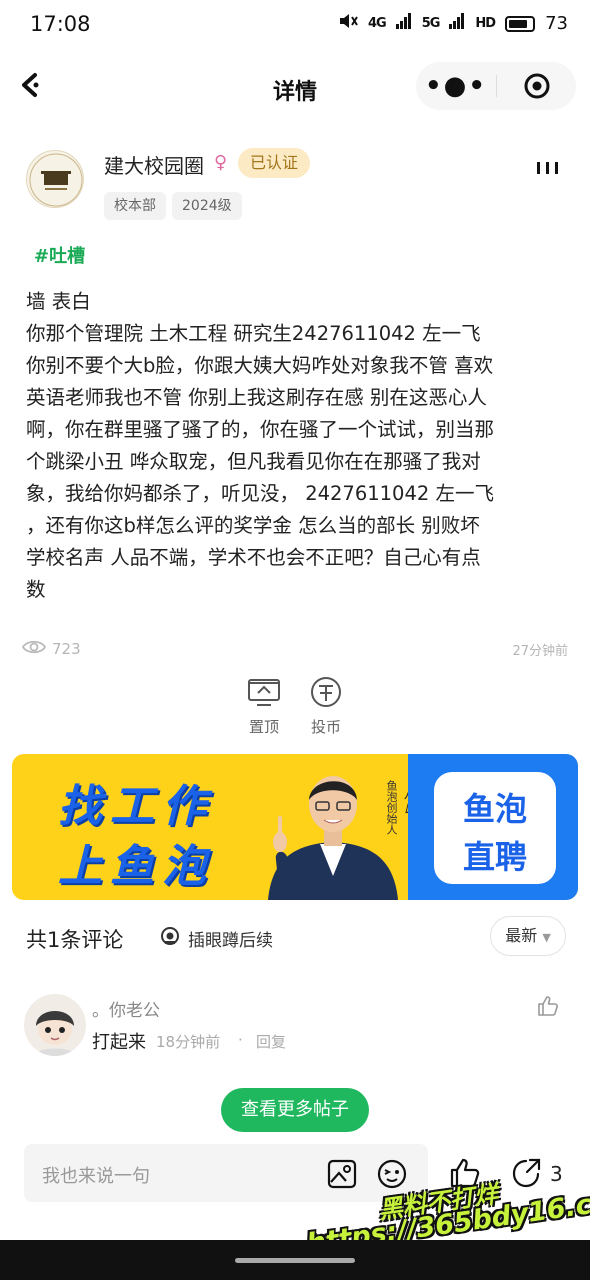 The height and width of the screenshot is (1280, 590). What do you see at coordinates (348, 23) in the screenshot?
I see `mute-icon` at bounding box center [348, 23].